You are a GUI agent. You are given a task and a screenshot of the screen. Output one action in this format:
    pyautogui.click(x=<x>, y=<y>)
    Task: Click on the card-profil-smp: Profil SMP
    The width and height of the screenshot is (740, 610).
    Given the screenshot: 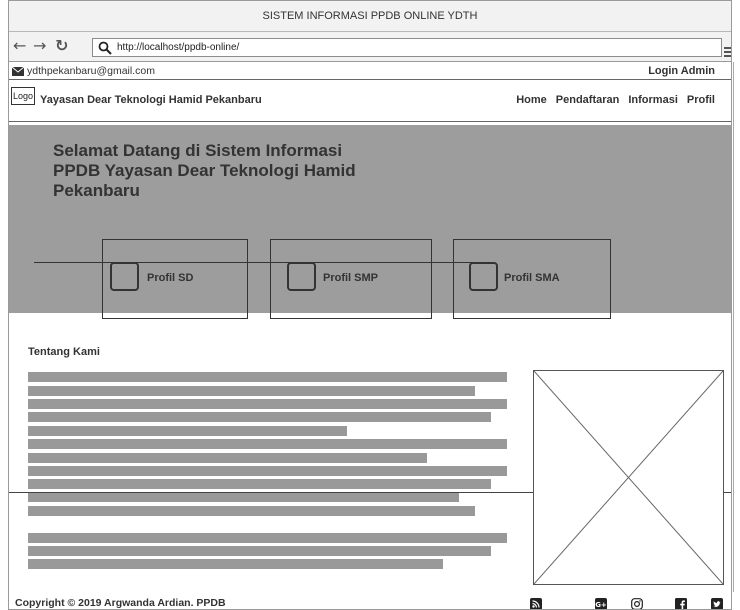 What is the action you would take?
    pyautogui.click(x=351, y=279)
    